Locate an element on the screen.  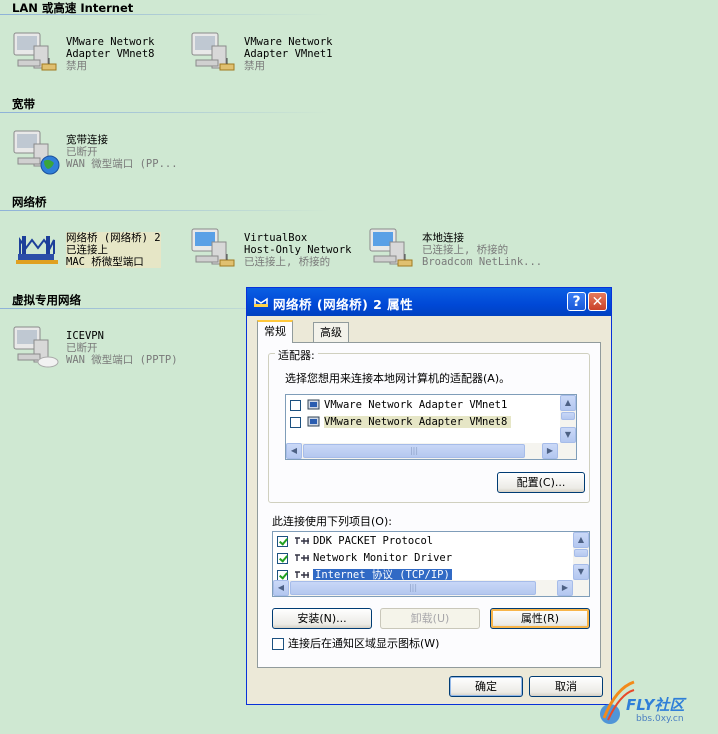
connection-name-line2: Adapter VMnet8 is located at coordinates (110, 54).